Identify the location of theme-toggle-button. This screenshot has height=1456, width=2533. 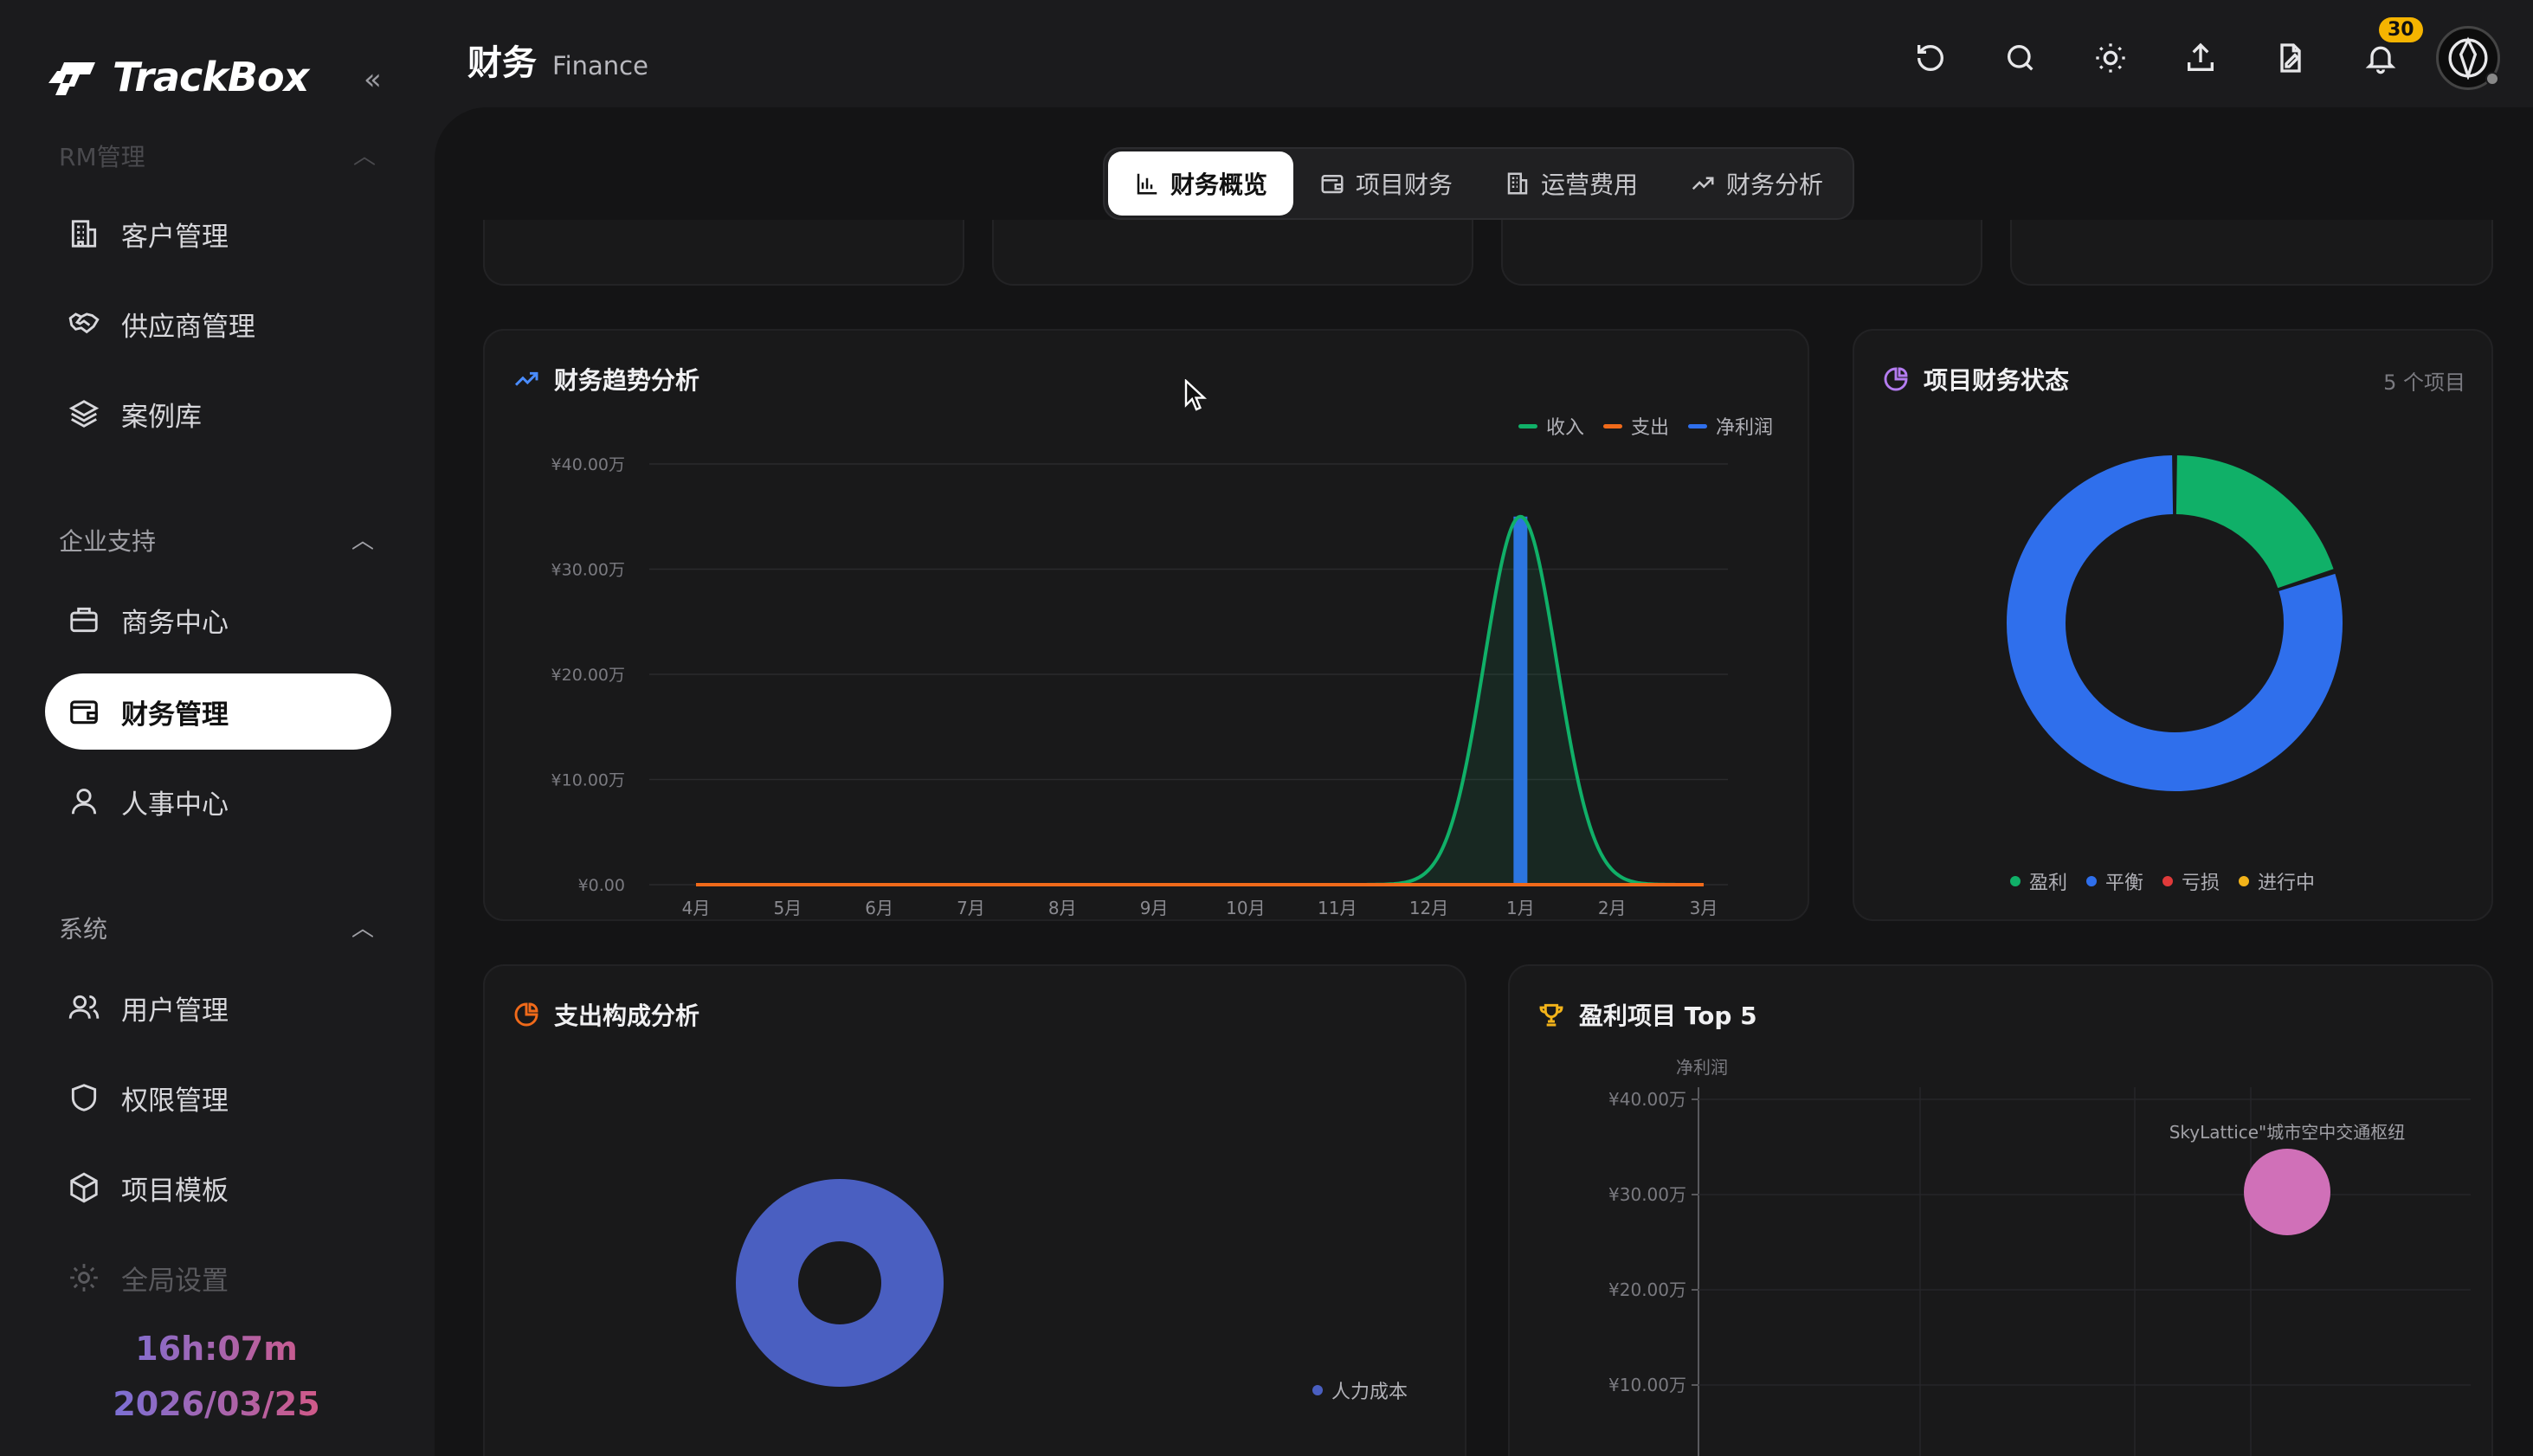
(2111, 58).